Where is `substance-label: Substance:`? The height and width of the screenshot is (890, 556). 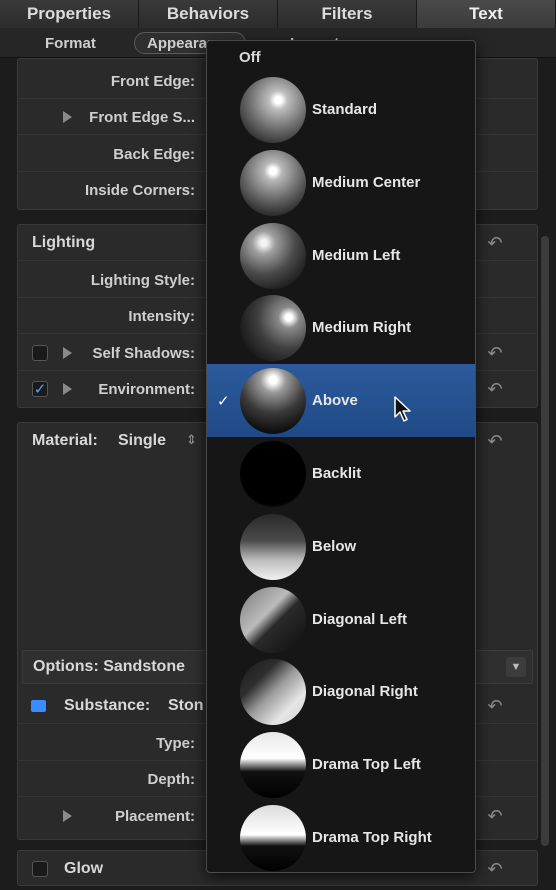 substance-label: Substance: is located at coordinates (107, 705).